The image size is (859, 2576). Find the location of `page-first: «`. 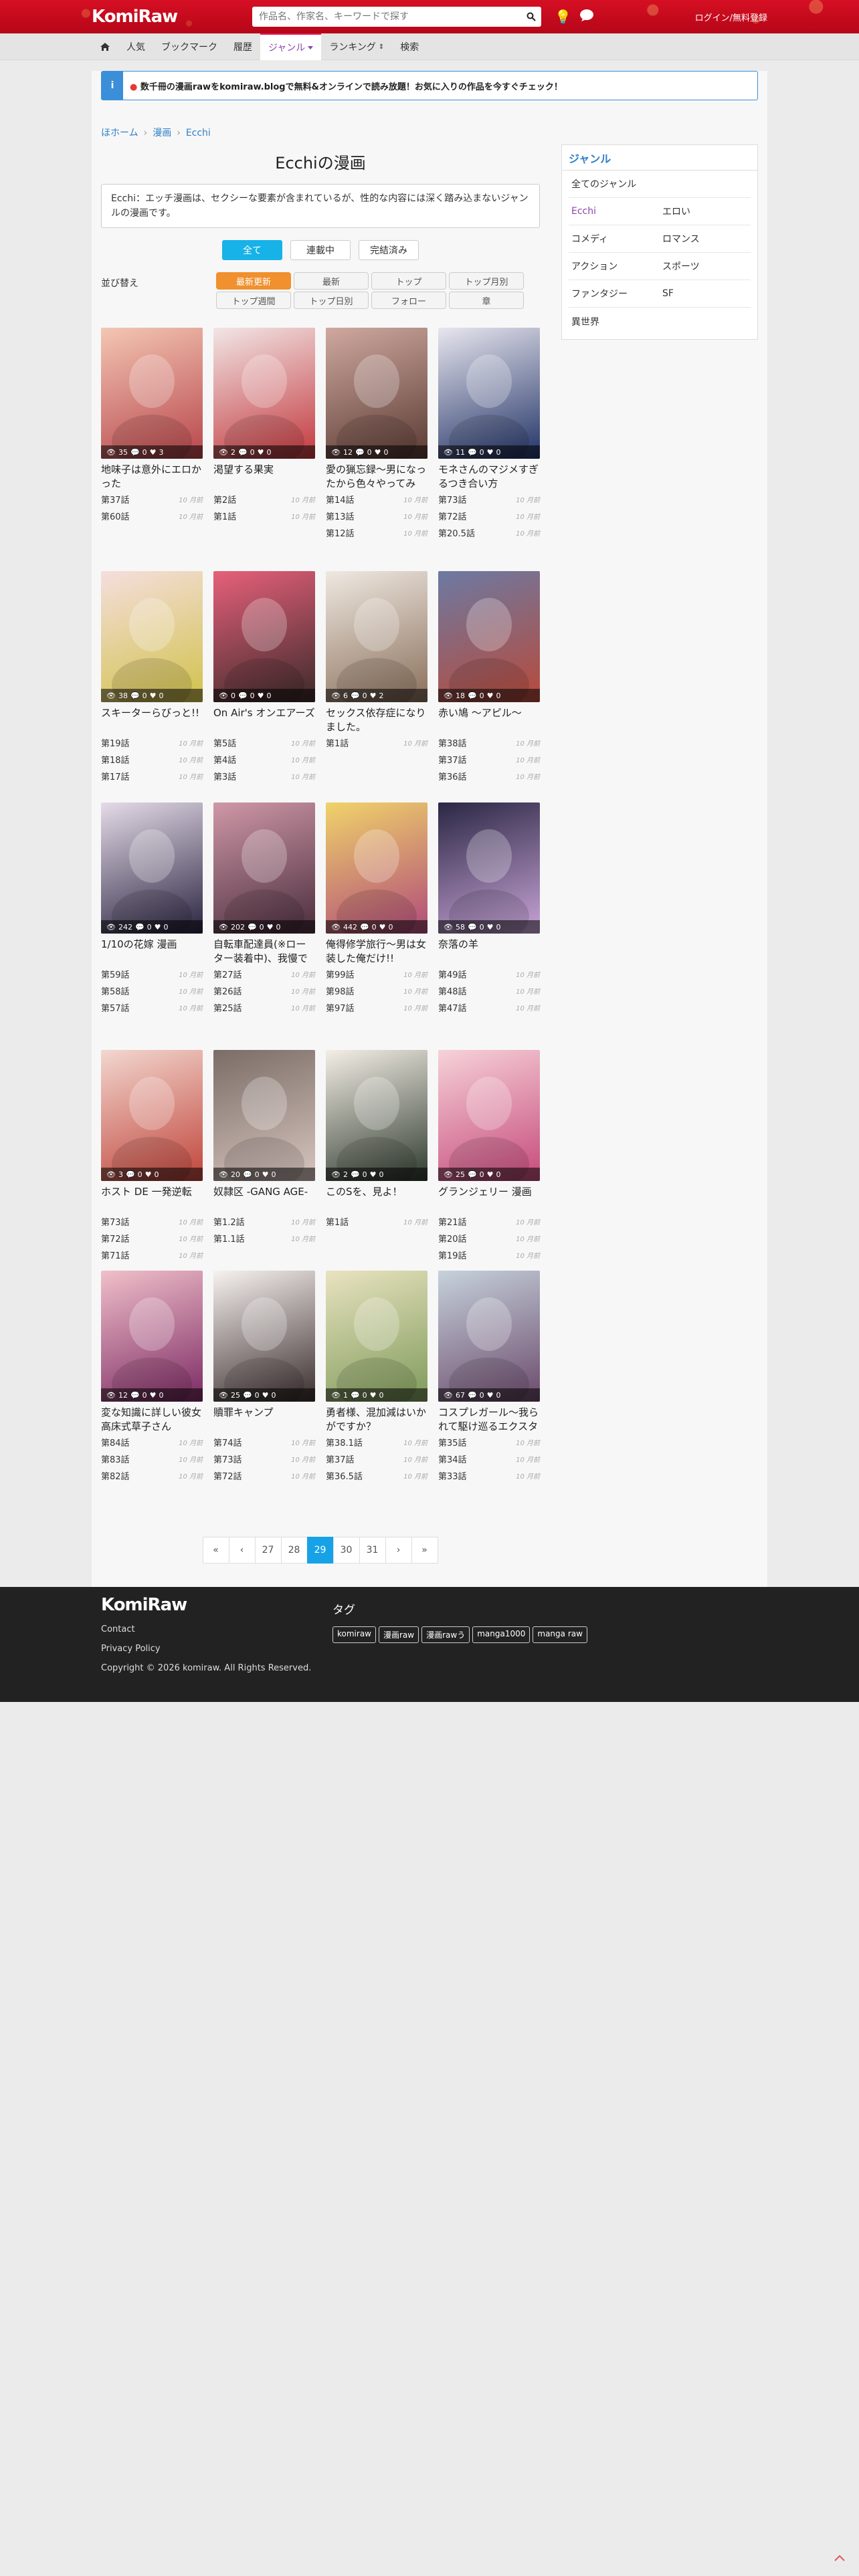

page-first: « is located at coordinates (215, 1550).